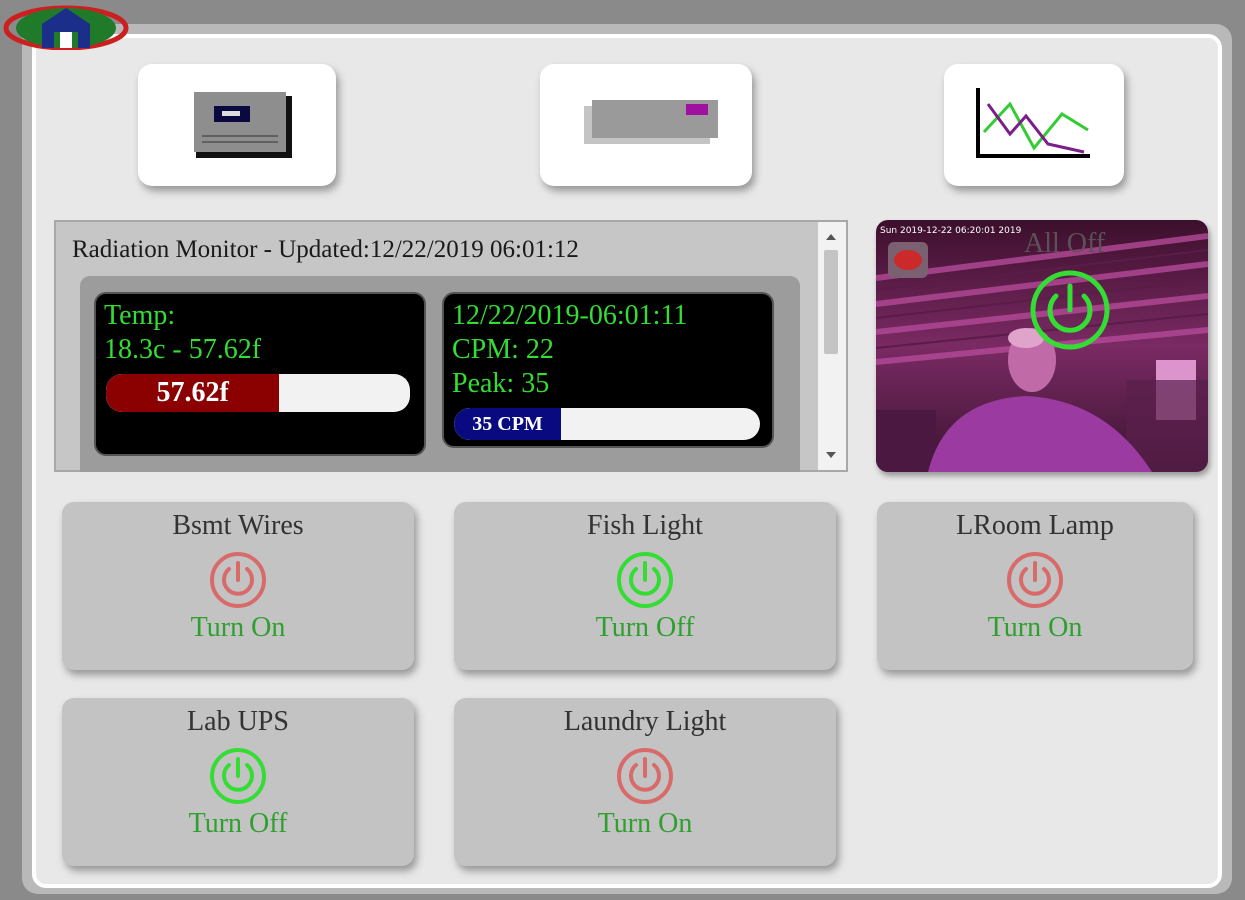  What do you see at coordinates (238, 525) in the screenshot?
I see `device-name: Bsmt Wires` at bounding box center [238, 525].